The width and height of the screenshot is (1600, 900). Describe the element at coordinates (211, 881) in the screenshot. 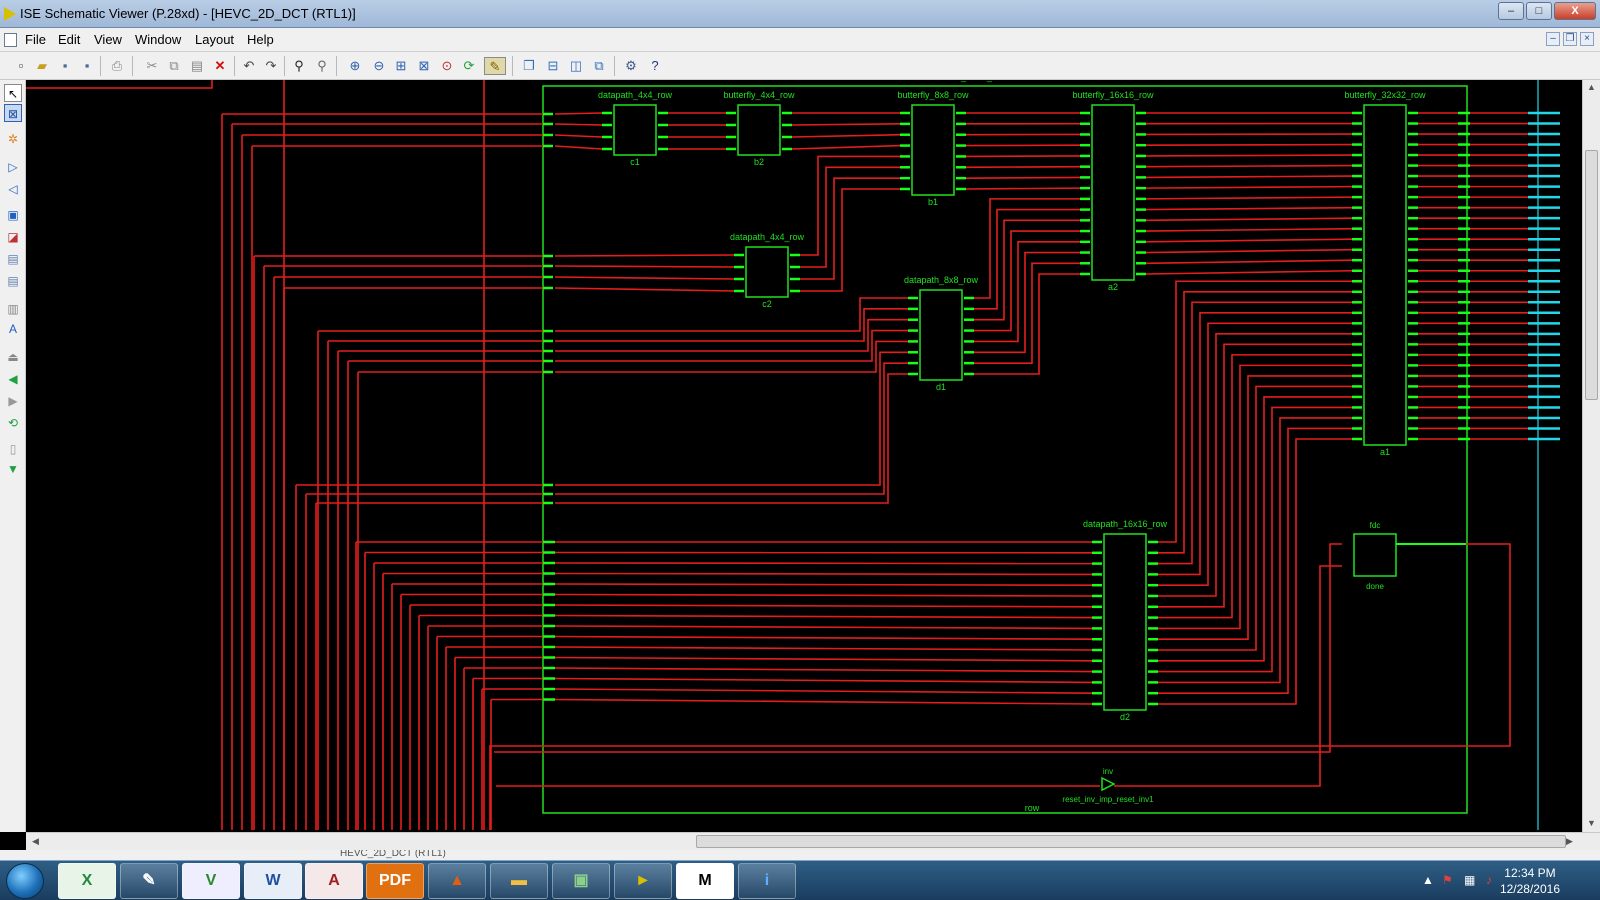

I see `vim-icon: V` at that location.